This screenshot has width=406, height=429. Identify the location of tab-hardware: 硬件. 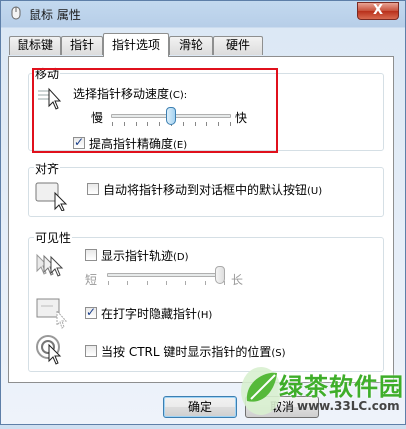
(238, 45).